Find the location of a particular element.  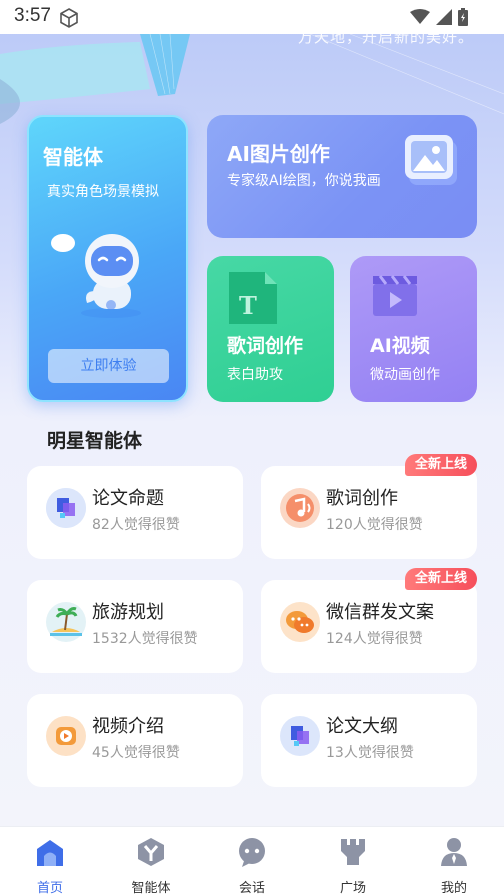

video-icon is located at coordinates (66, 736).